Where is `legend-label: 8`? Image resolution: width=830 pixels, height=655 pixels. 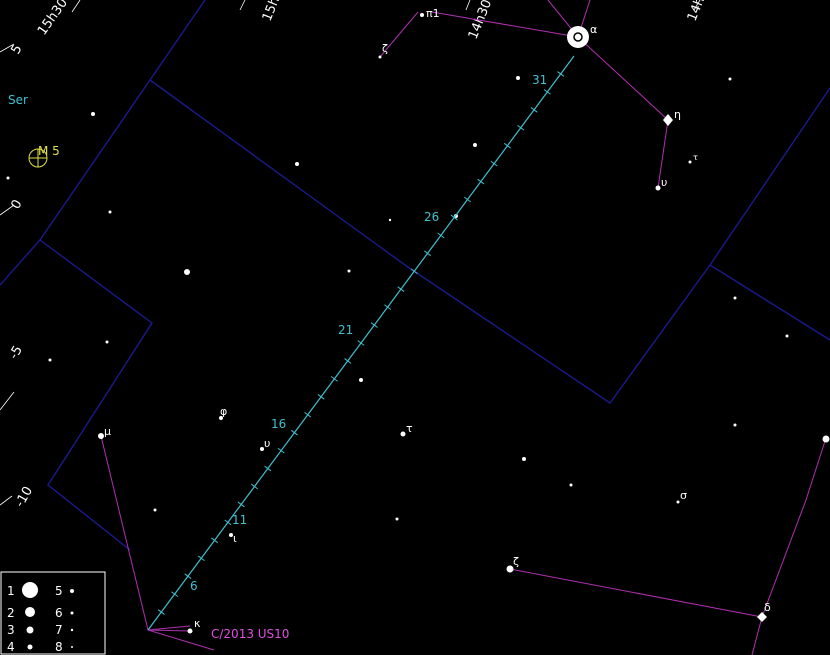
legend-label: 8 is located at coordinates (59, 647).